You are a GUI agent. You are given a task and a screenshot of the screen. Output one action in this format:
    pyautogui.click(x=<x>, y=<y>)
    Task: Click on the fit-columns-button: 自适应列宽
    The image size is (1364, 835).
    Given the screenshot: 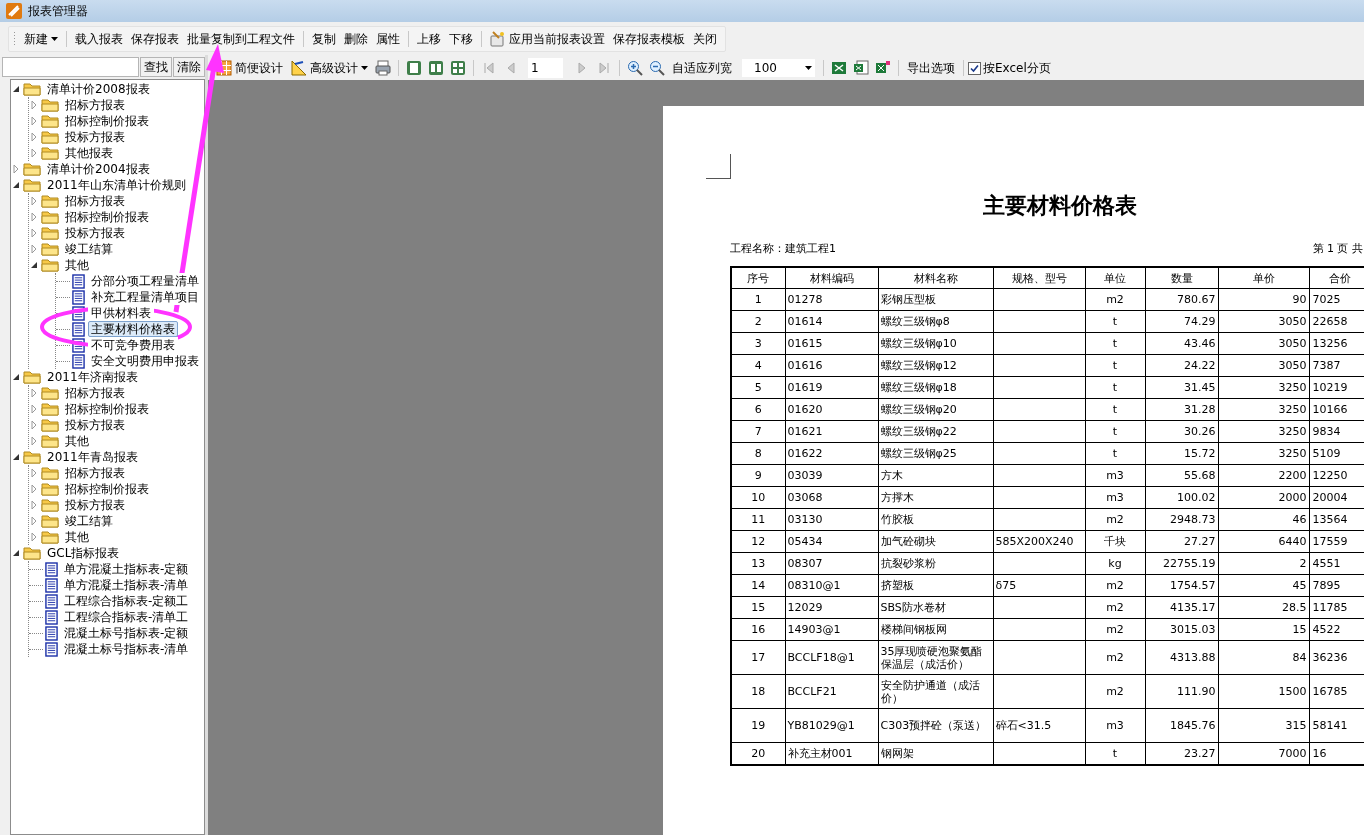 What is the action you would take?
    pyautogui.click(x=702, y=68)
    